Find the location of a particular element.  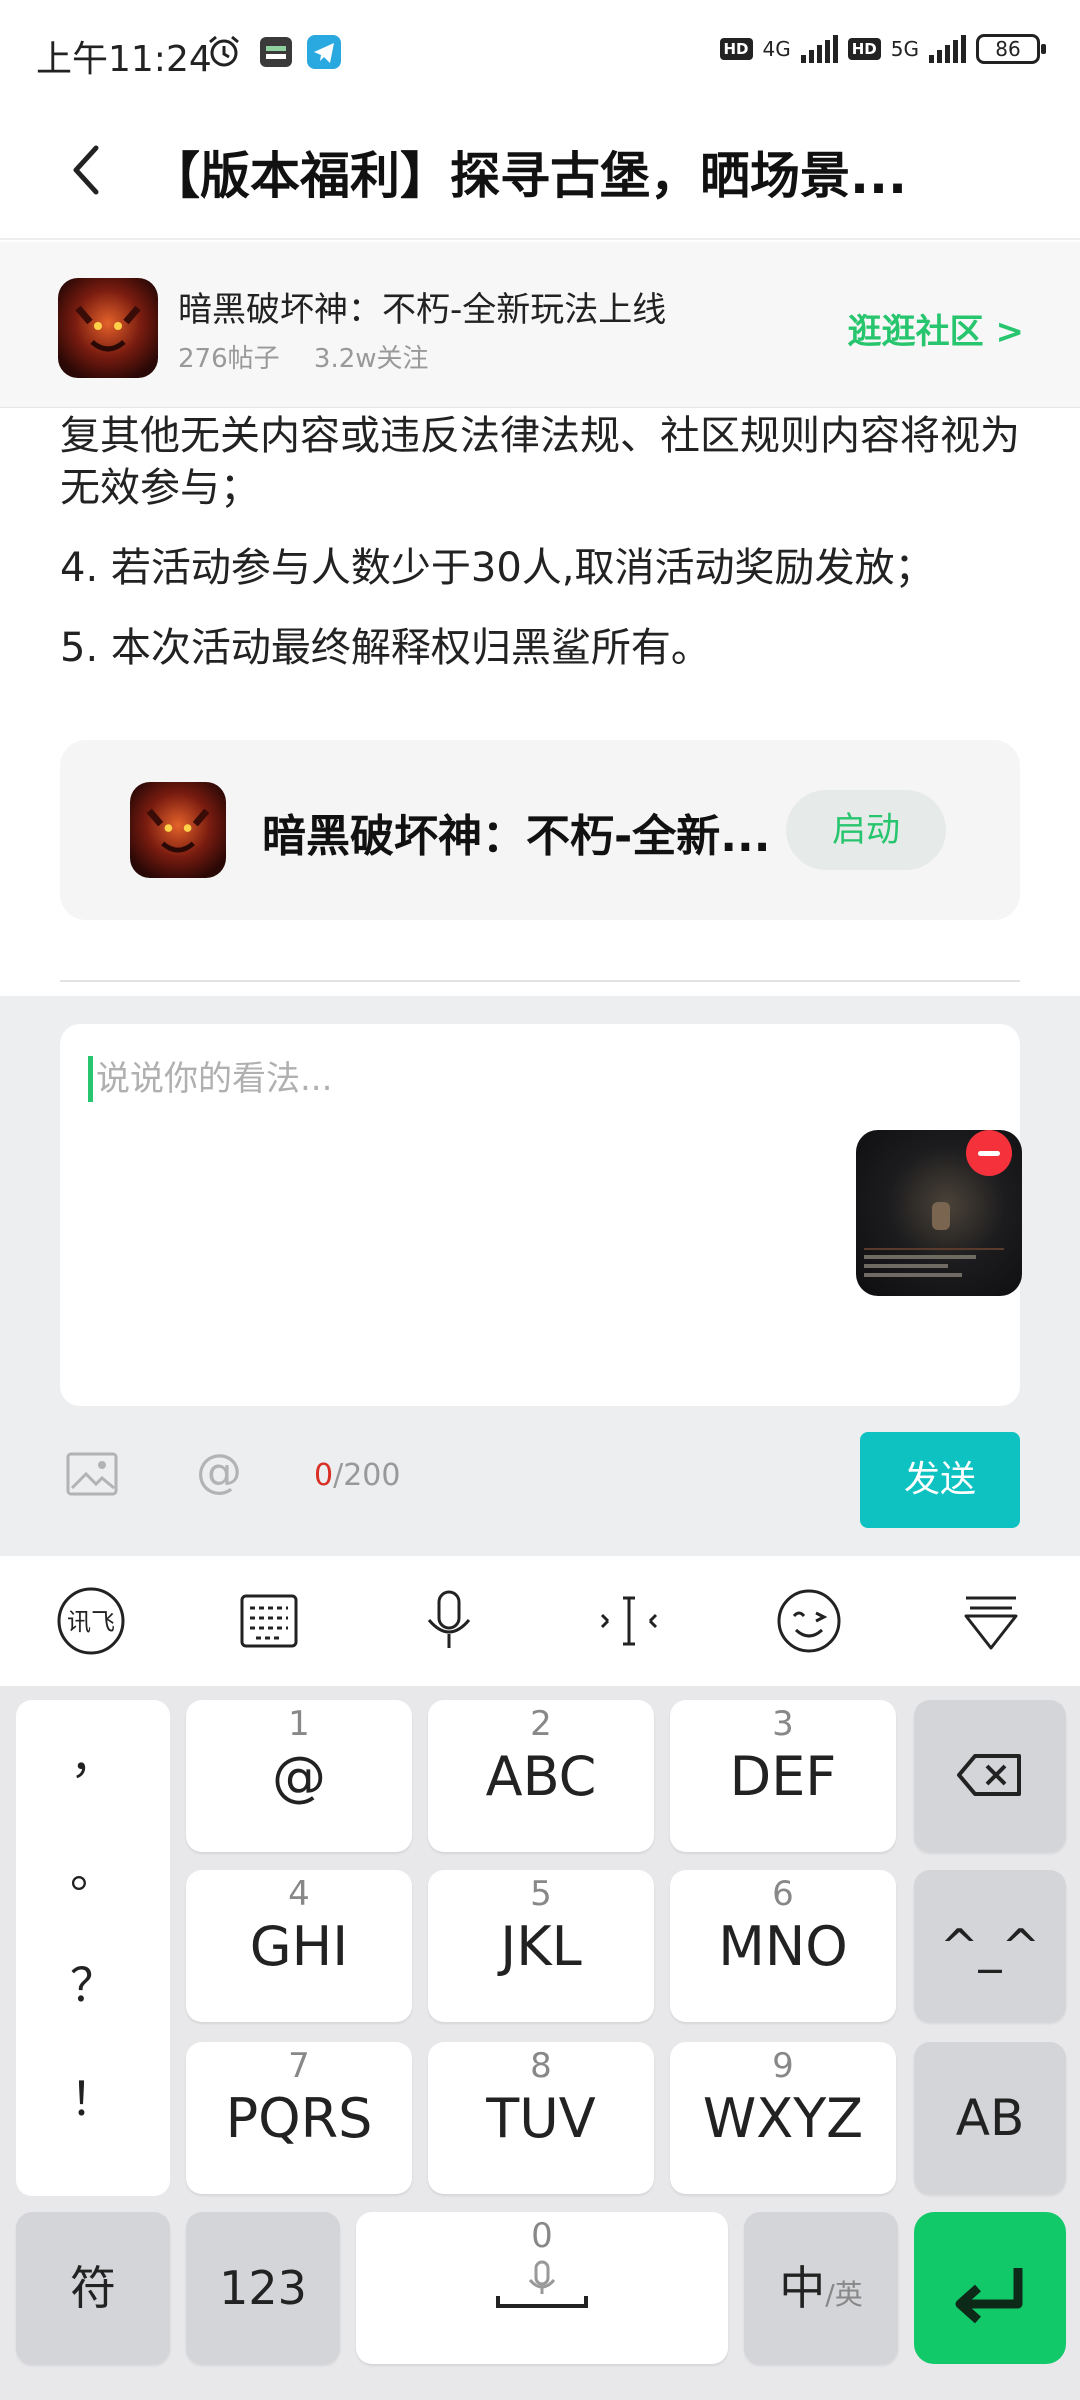

key-4: 4 GHI is located at coordinates (299, 1946).